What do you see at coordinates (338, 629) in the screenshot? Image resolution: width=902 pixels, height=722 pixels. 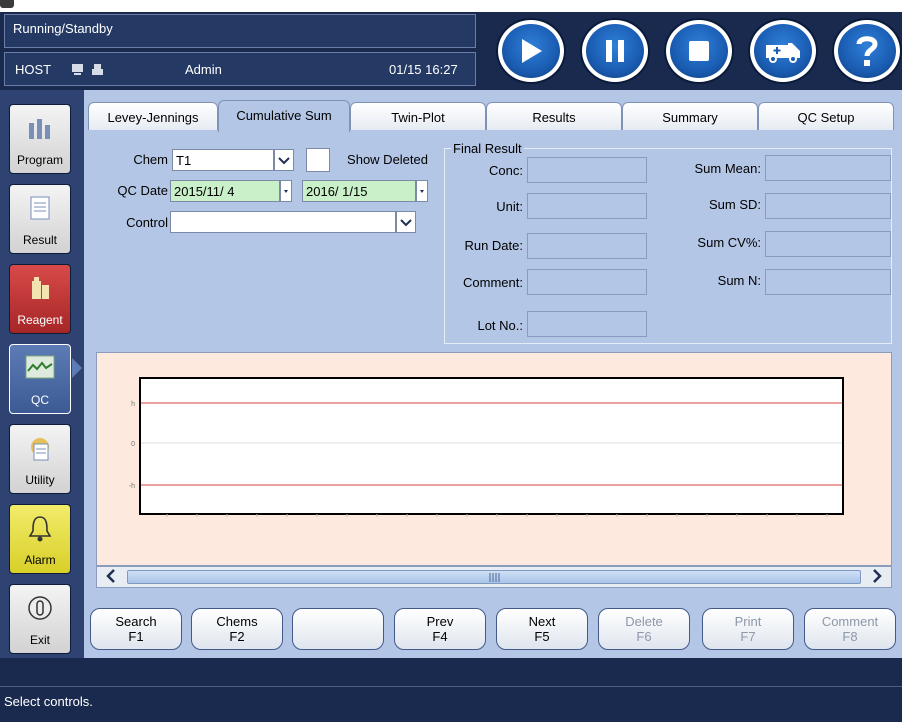 I see `blank-f3-button` at bounding box center [338, 629].